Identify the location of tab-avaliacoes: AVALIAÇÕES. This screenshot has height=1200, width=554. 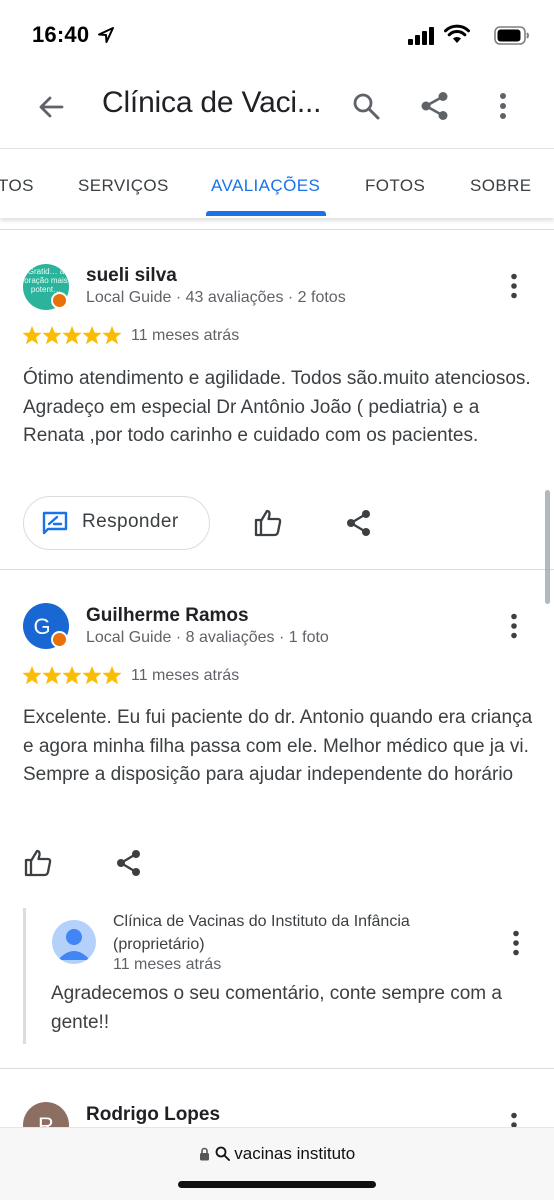
(265, 186).